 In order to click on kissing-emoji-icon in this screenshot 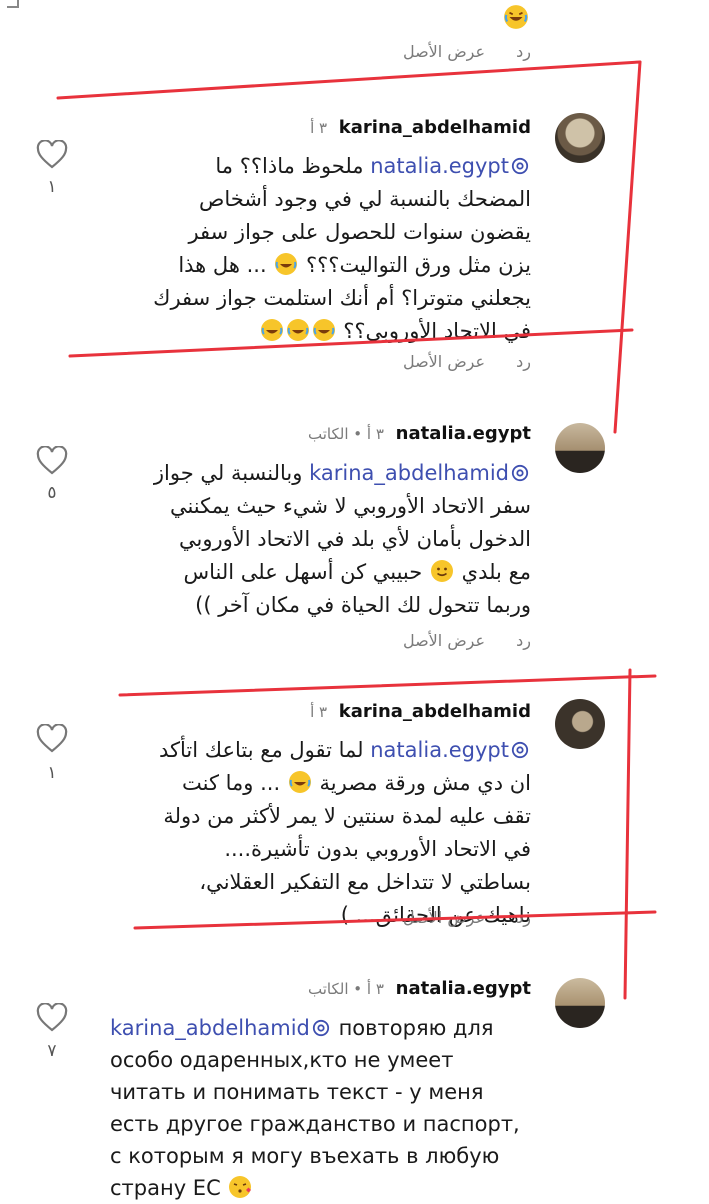, I will do `click(240, 1187)`.